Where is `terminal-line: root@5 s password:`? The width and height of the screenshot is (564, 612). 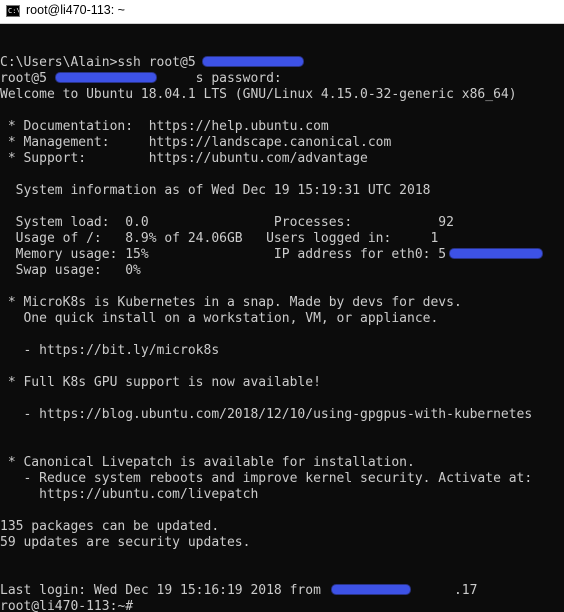 terminal-line: root@5 s password: is located at coordinates (141, 78).